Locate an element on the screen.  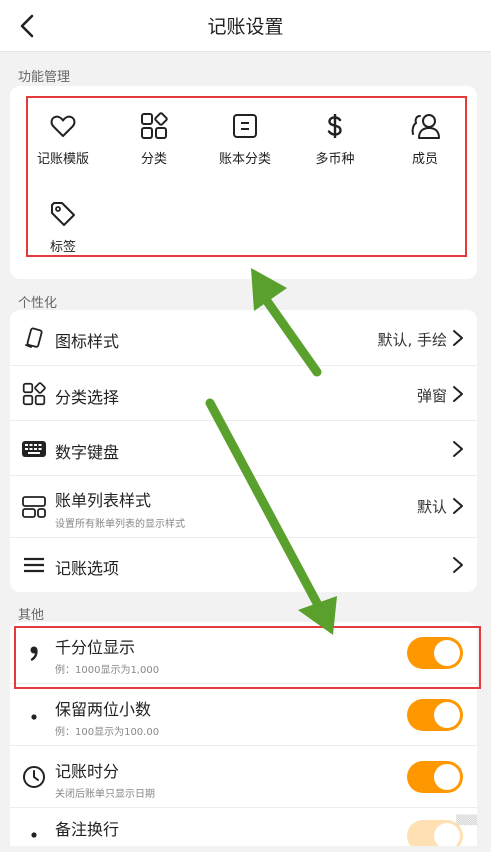
annotation-arrows is located at coordinates (271, 451).